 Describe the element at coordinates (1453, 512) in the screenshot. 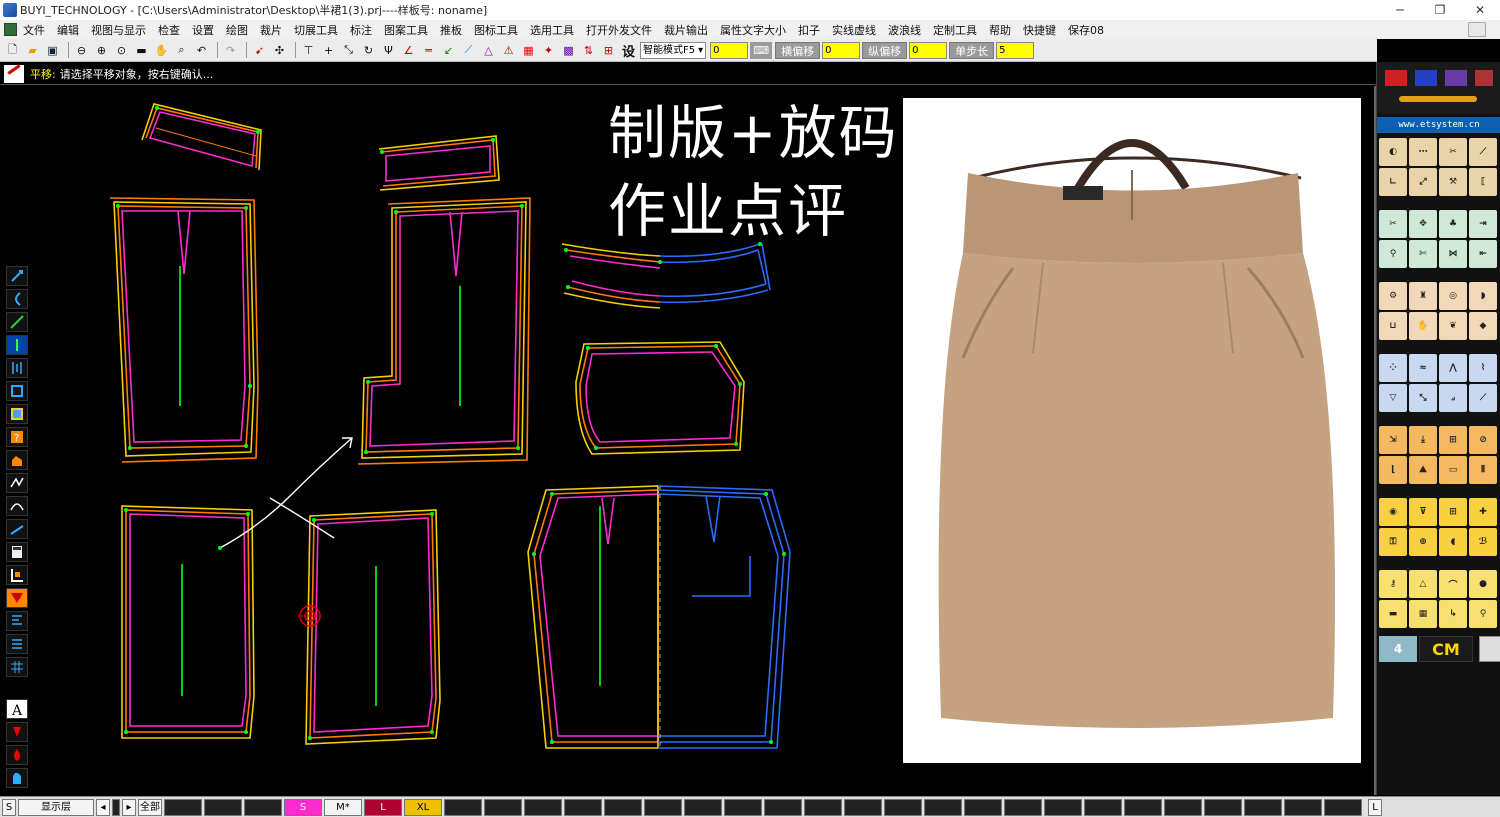

I see `grid-box-icon: ⊞` at that location.